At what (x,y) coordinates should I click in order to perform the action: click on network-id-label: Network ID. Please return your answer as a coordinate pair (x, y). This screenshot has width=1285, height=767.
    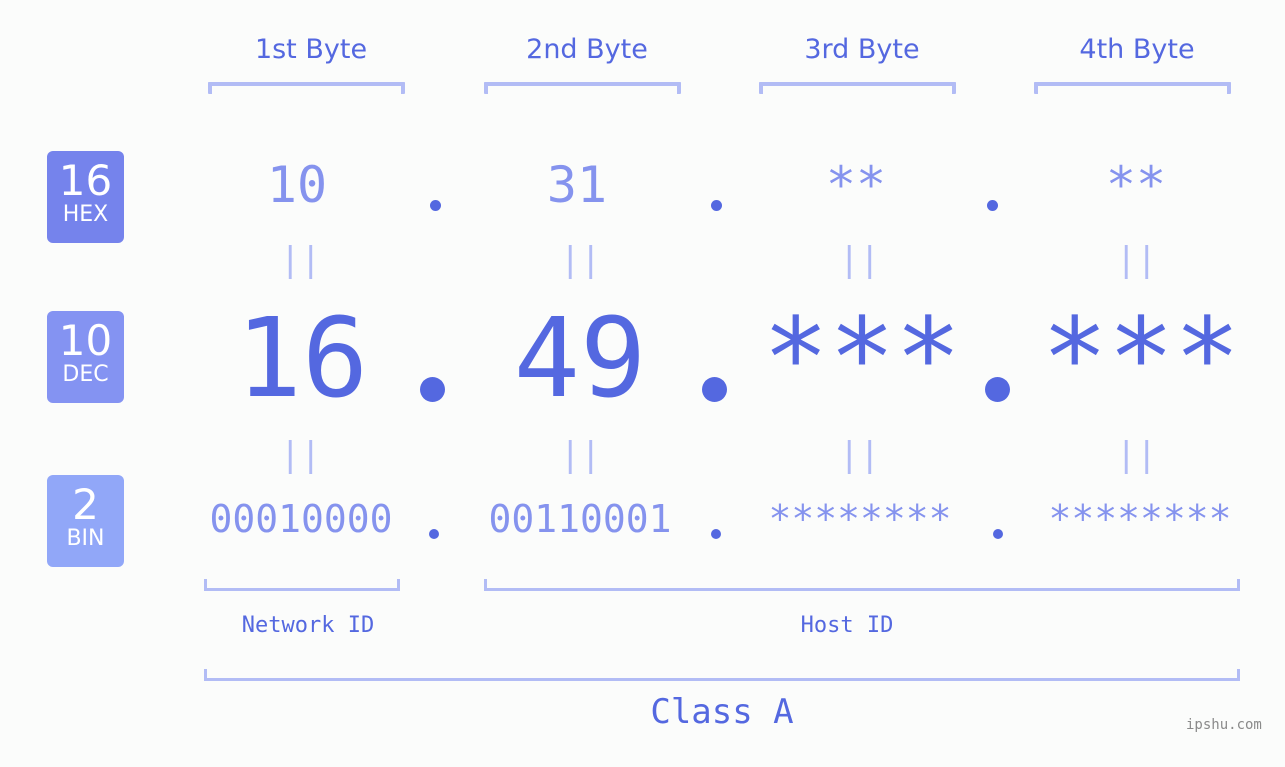
    Looking at the image, I should click on (308, 625).